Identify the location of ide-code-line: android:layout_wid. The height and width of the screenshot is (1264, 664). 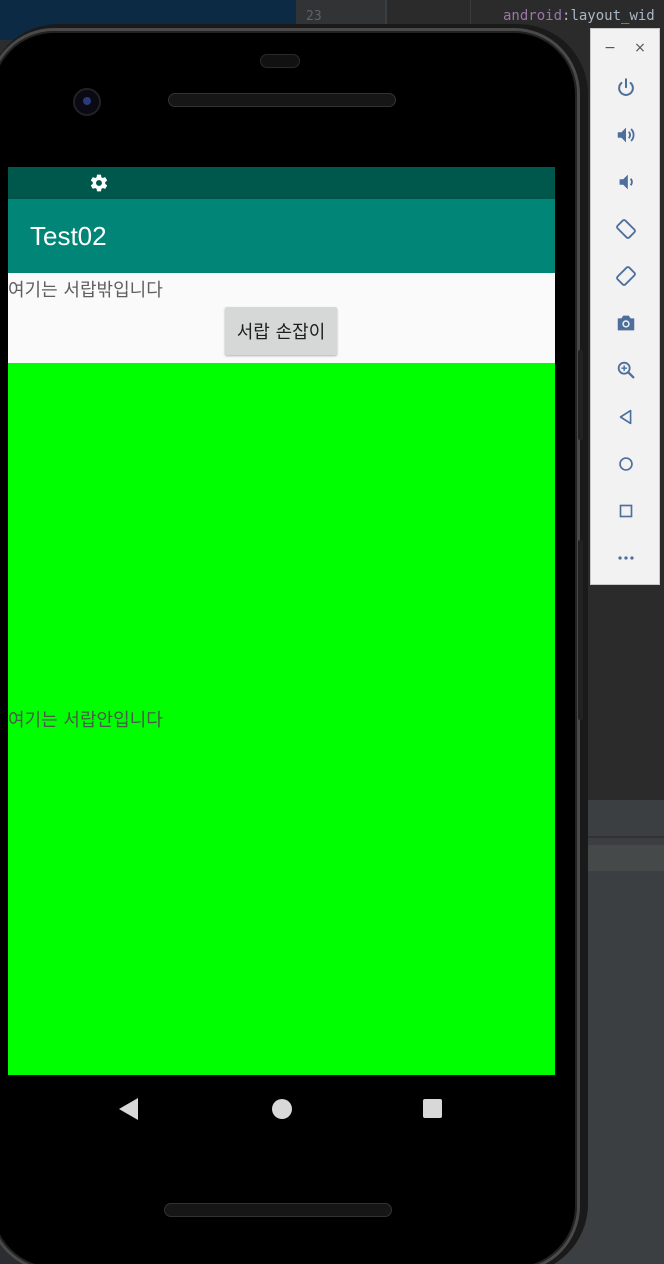
(579, 16).